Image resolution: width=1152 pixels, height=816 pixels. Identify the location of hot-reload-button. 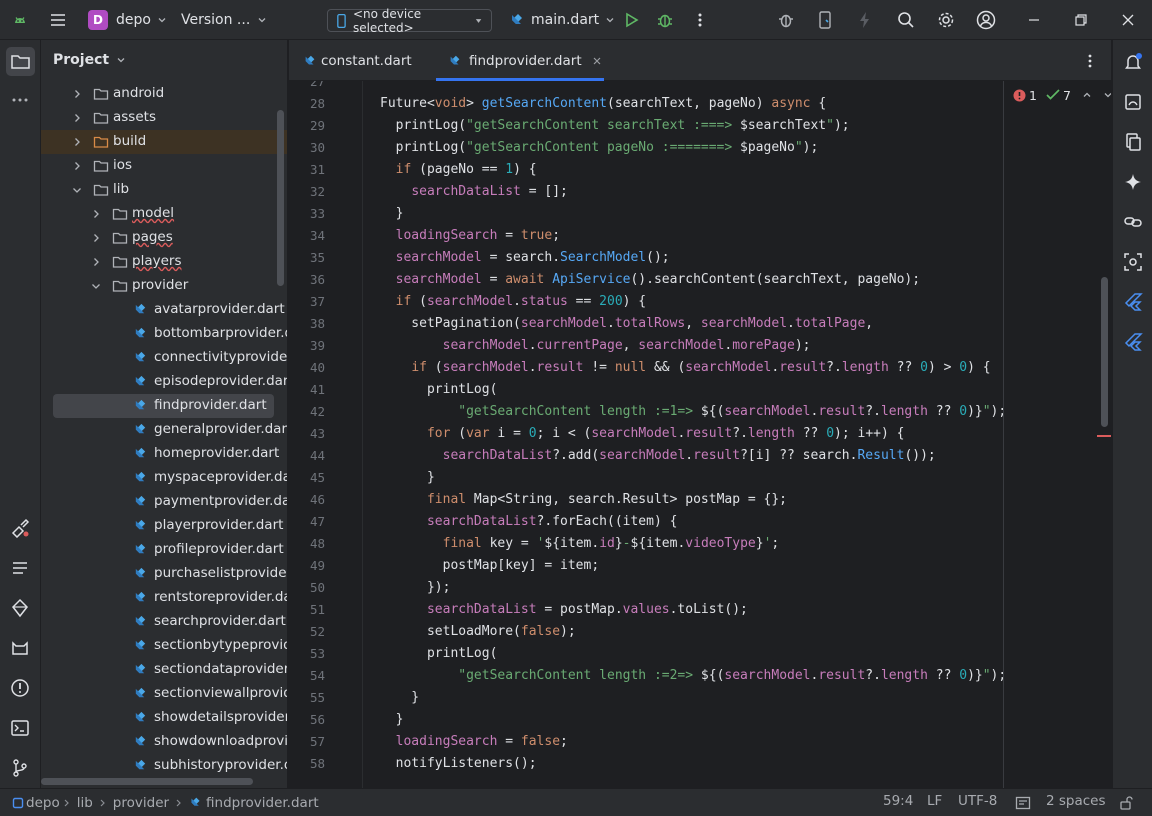
(865, 20).